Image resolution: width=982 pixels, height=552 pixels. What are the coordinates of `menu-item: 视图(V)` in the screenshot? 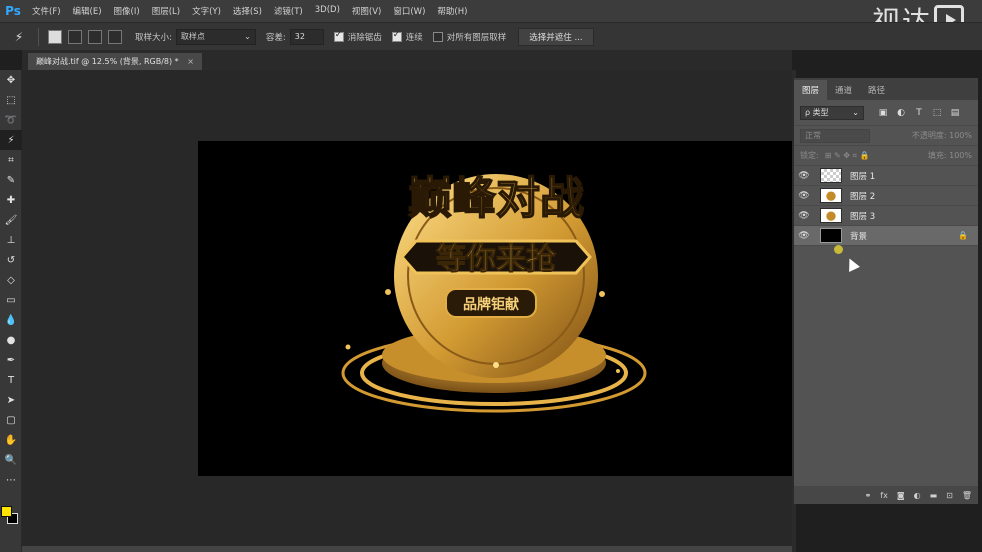 It's located at (366, 11).